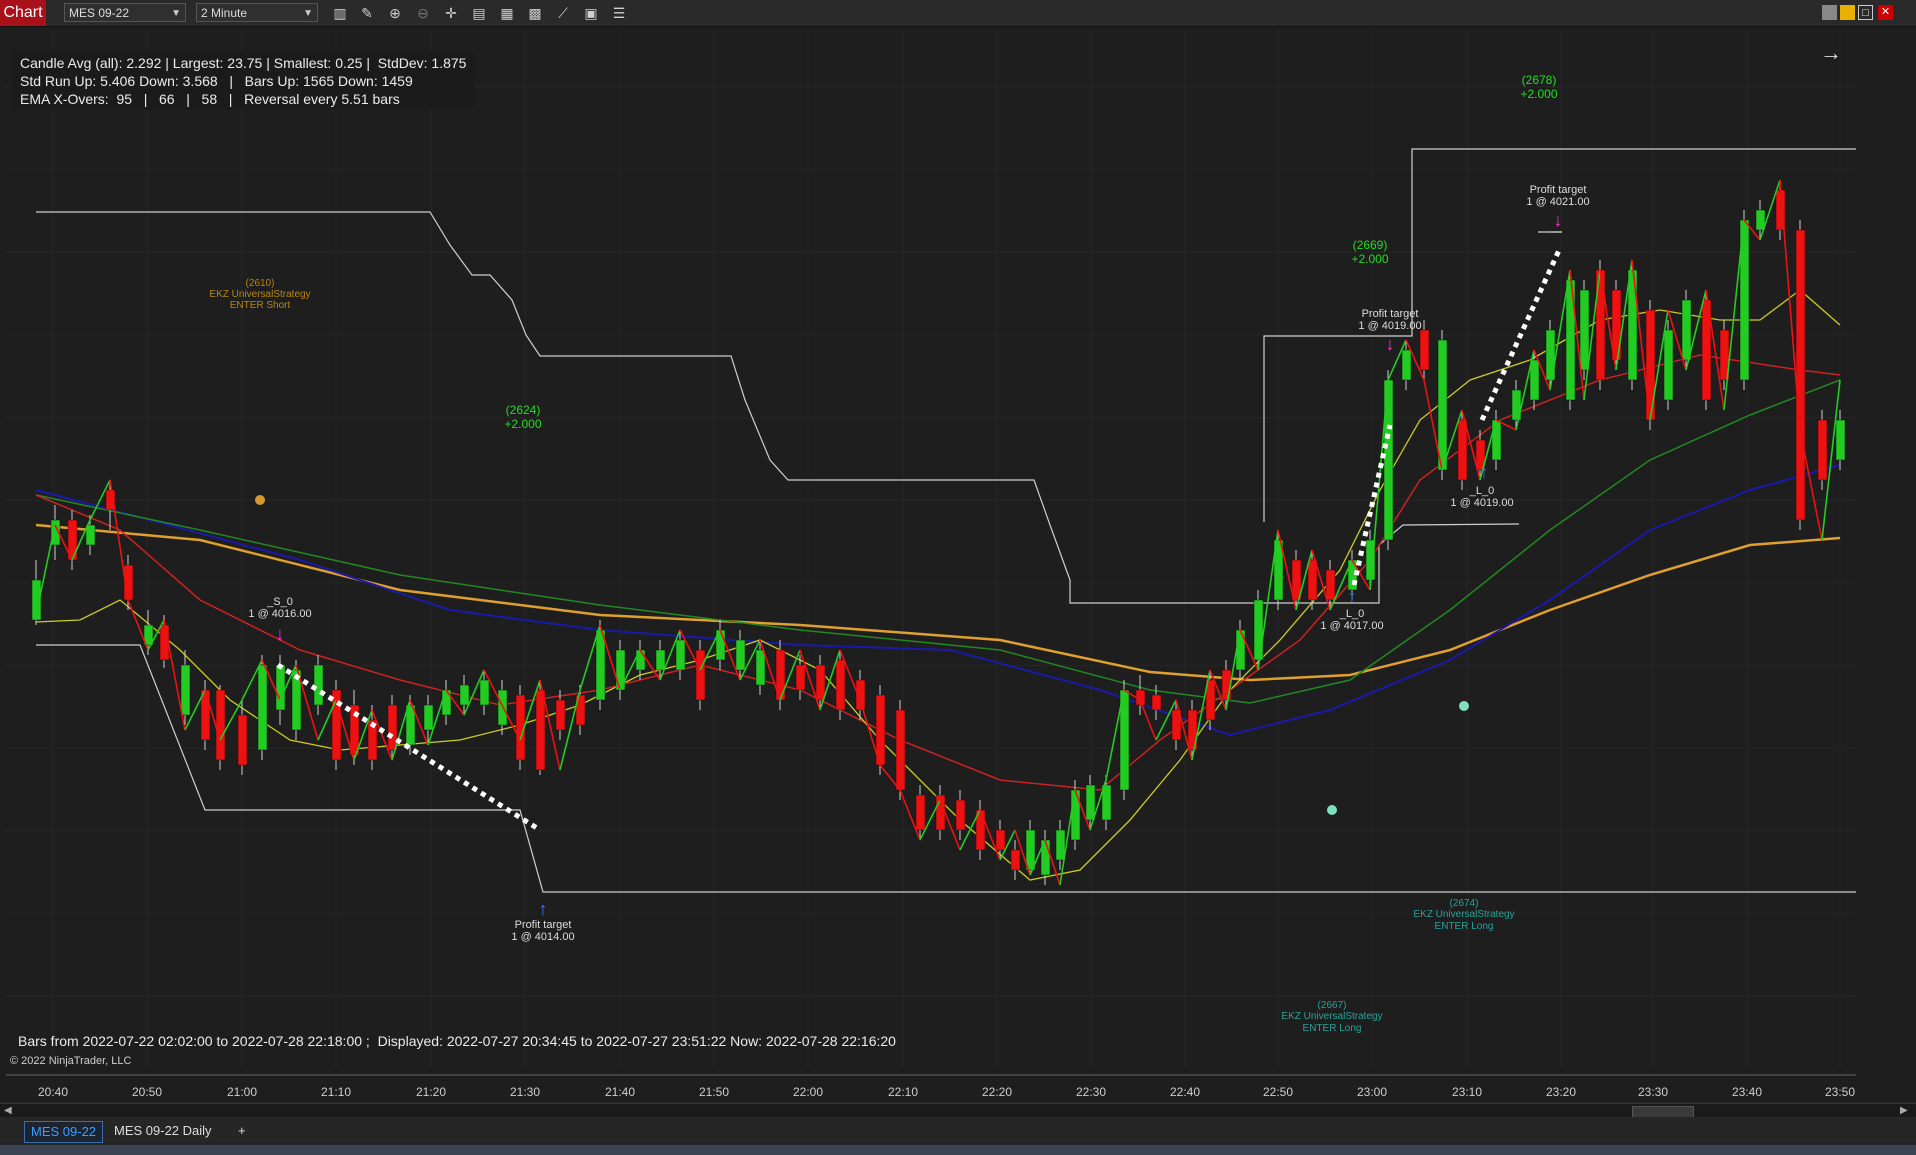 This screenshot has width=1916, height=1155. What do you see at coordinates (1091, 1092) in the screenshot?
I see `x-tick-label: 22:30` at bounding box center [1091, 1092].